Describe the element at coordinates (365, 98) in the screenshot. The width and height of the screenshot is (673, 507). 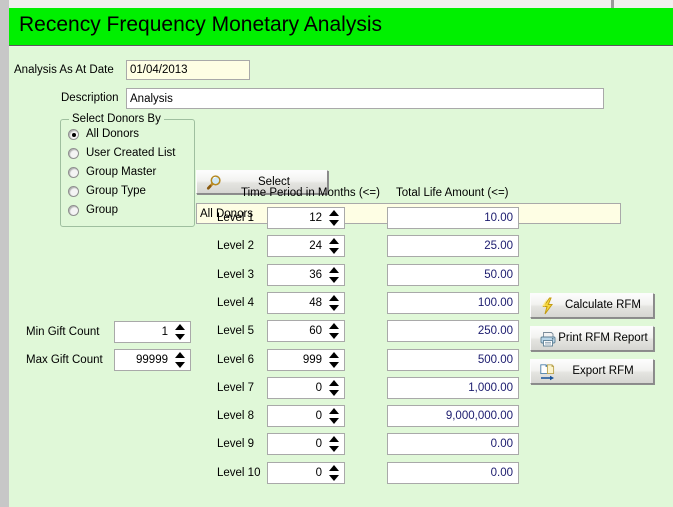
I see `description-input` at that location.